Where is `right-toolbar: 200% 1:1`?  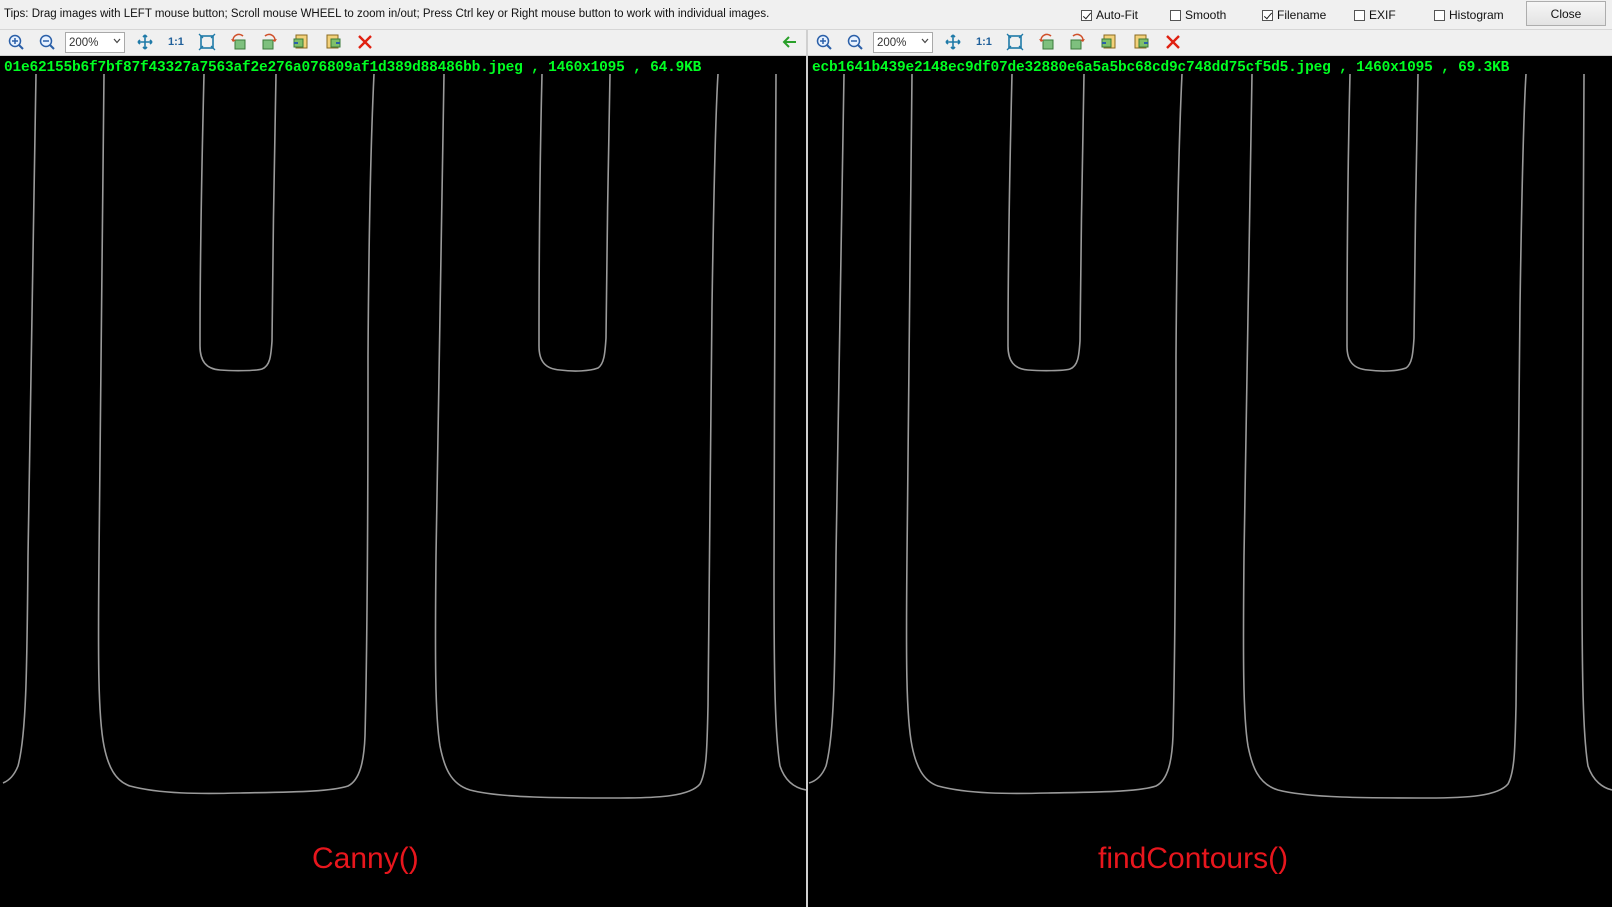 right-toolbar: 200% 1:1 is located at coordinates (1210, 43).